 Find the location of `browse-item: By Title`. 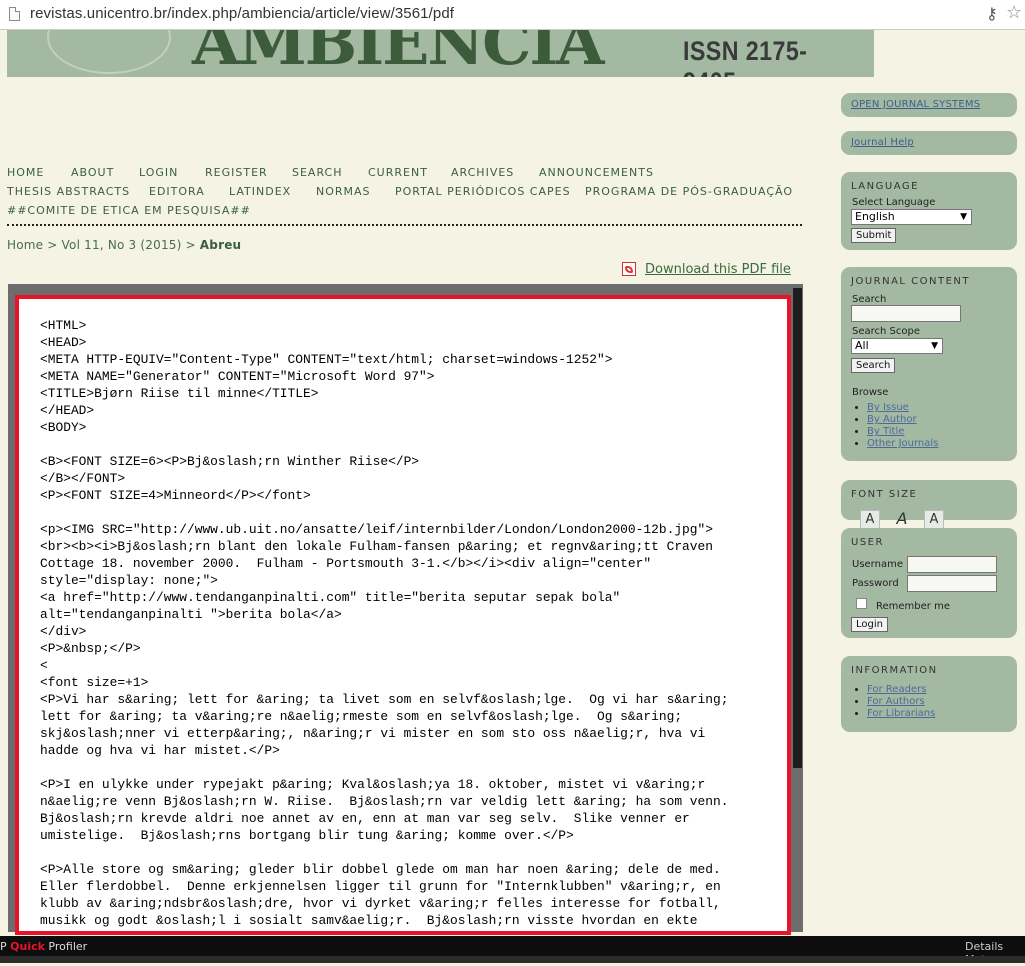

browse-item: By Title is located at coordinates (902, 432).